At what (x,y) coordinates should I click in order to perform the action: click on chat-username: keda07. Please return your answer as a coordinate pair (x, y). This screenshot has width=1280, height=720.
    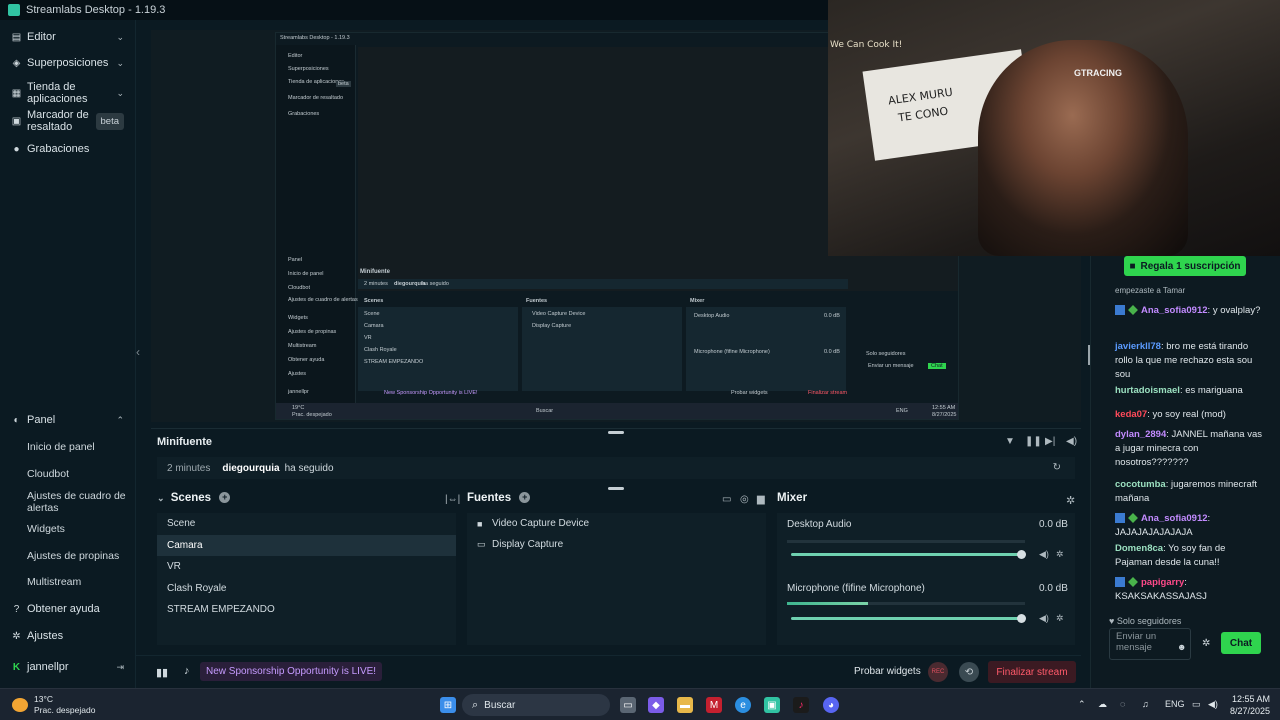
    Looking at the image, I should click on (1131, 414).